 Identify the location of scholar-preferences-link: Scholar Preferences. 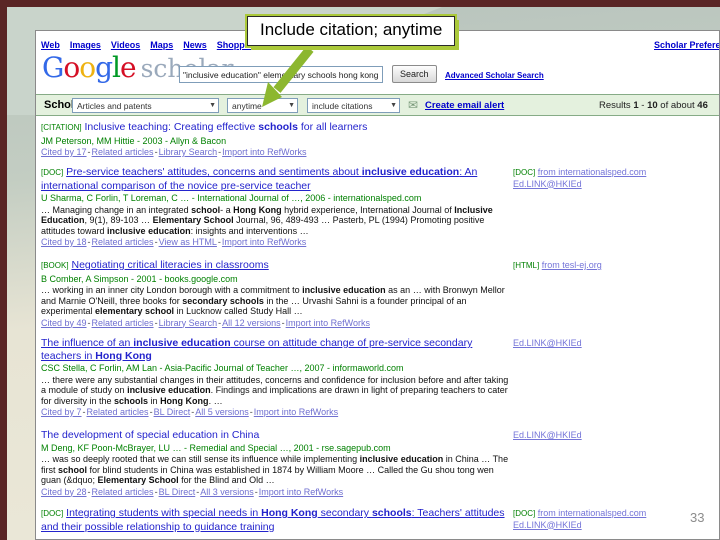
(686, 45).